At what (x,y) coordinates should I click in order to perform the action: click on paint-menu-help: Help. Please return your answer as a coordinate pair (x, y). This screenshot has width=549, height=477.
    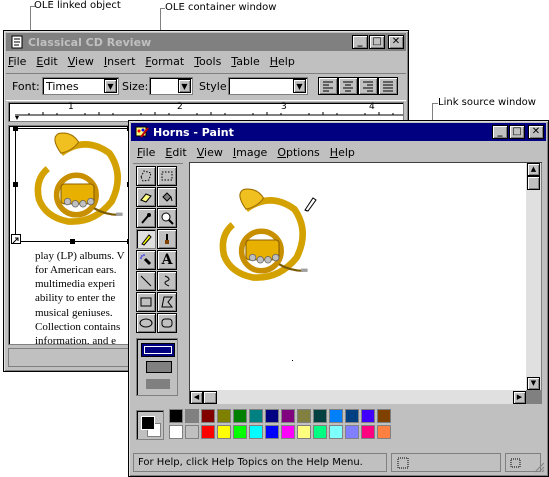
    Looking at the image, I should click on (342, 152).